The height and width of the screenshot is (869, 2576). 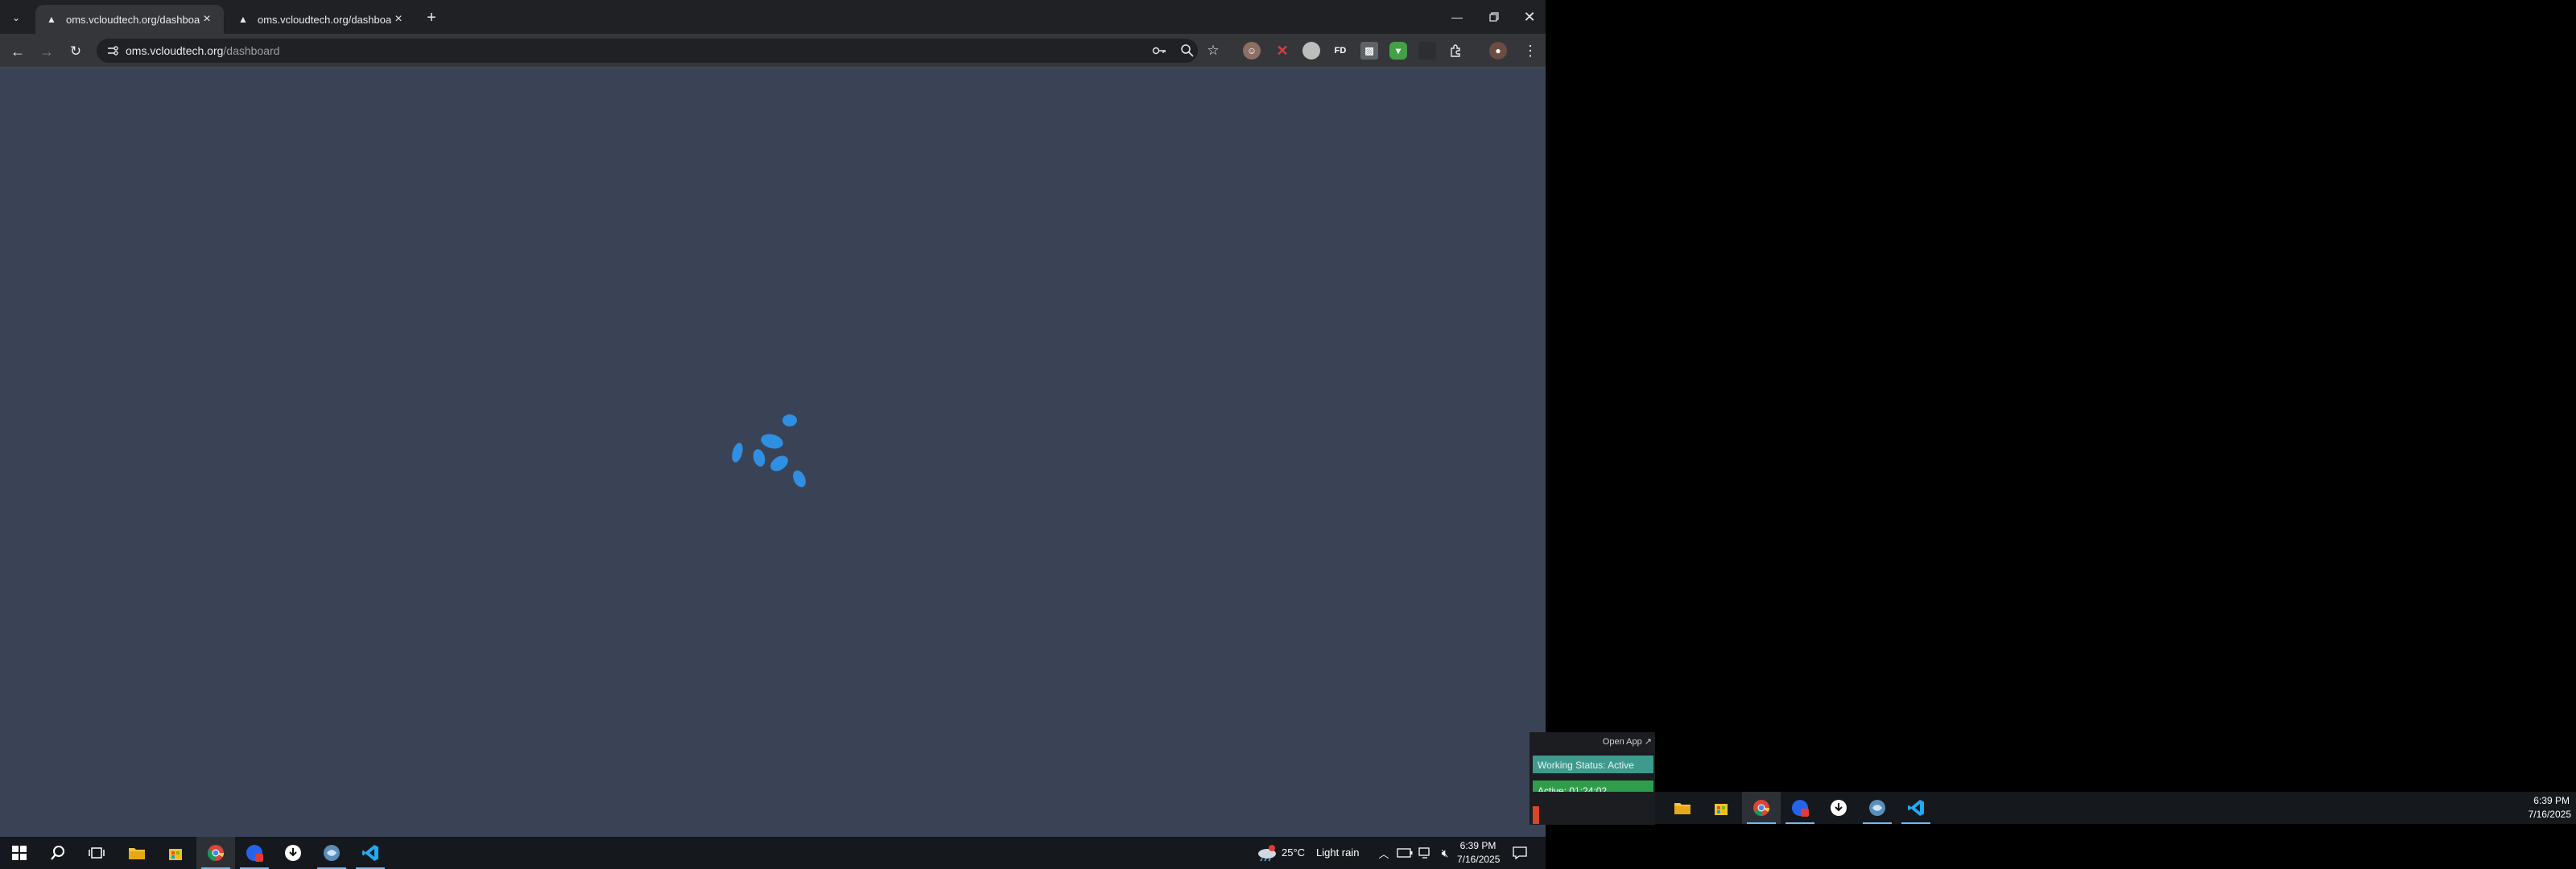 I want to click on menu-kebab-icon: ⋮, so click(x=1530, y=50).